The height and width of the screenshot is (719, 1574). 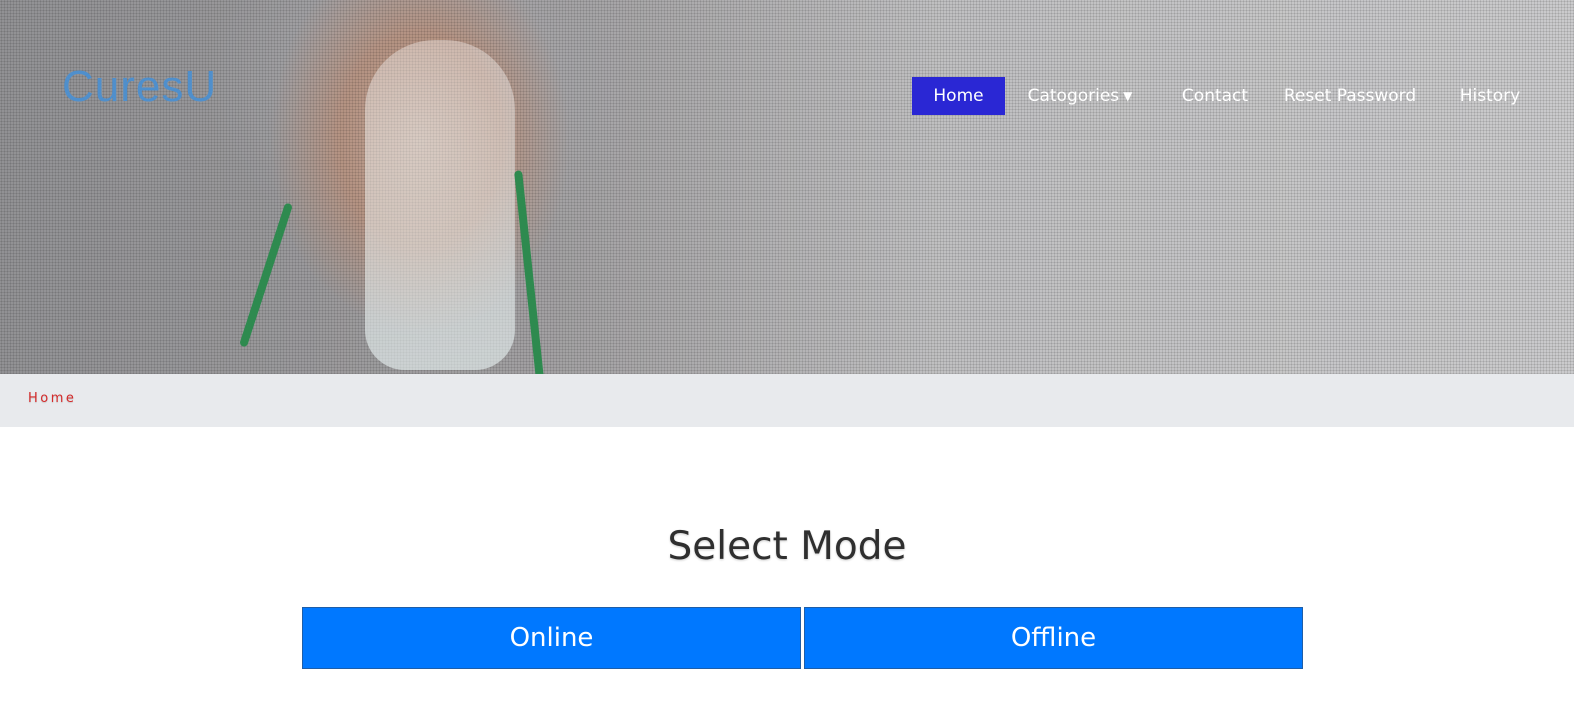 I want to click on online-mode-button: Online, so click(x=551, y=638).